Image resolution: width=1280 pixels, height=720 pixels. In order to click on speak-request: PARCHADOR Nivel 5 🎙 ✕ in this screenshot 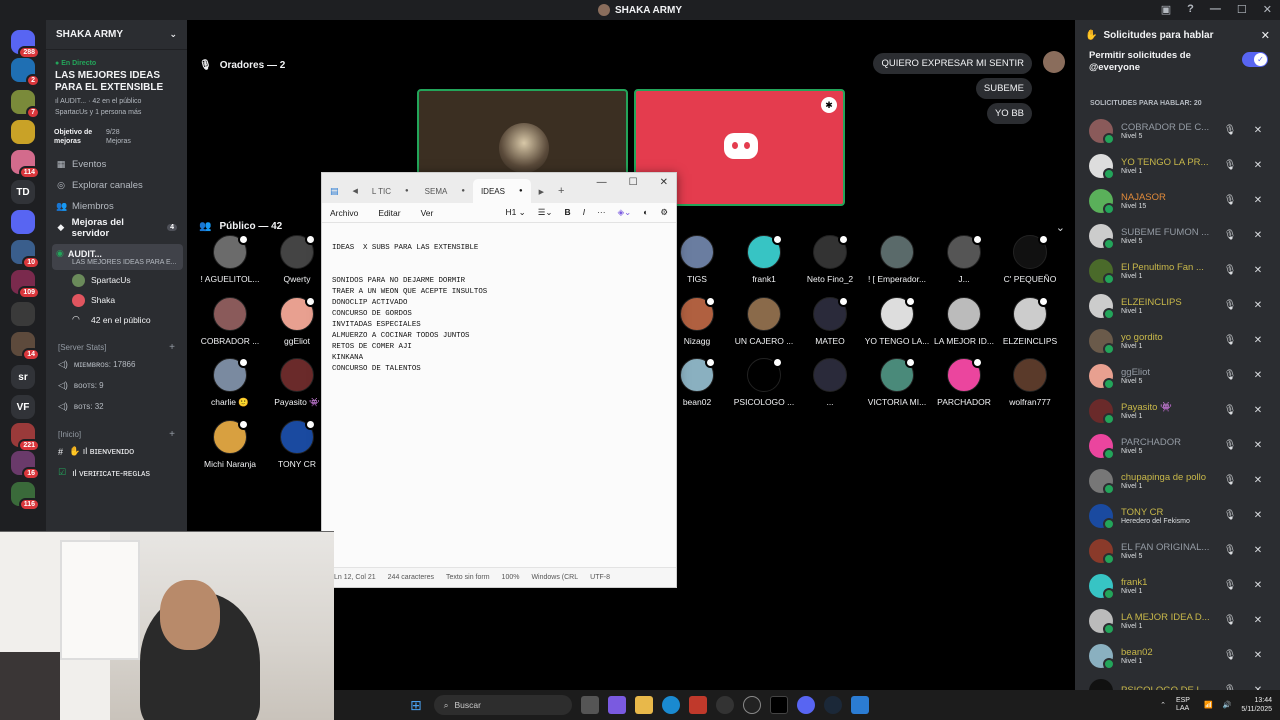, I will do `click(1177, 445)`.